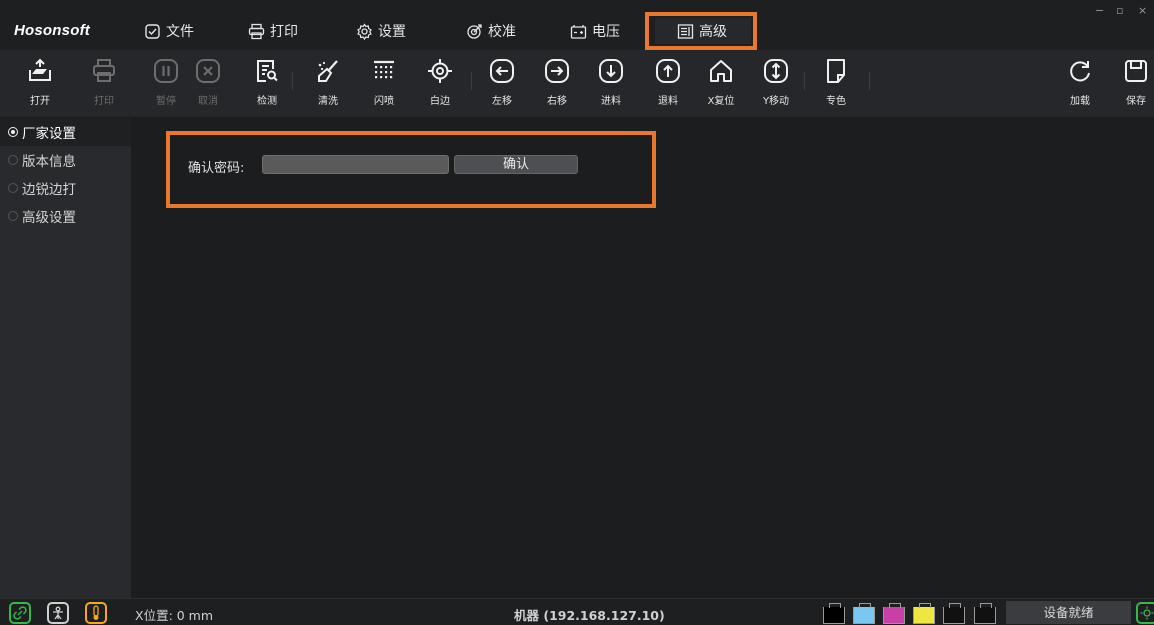  What do you see at coordinates (611, 71) in the screenshot?
I see `arrow-down-icon` at bounding box center [611, 71].